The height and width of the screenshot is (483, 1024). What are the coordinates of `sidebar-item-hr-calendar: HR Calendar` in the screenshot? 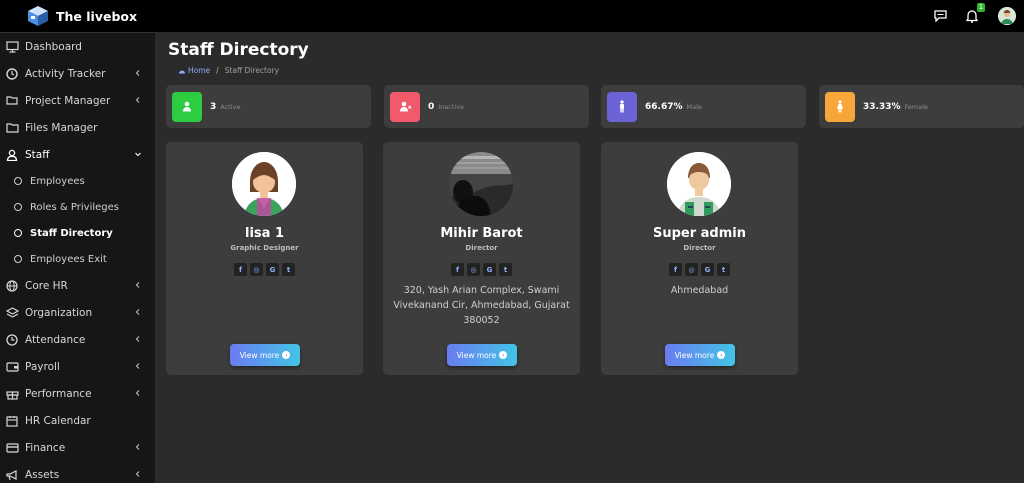 It's located at (77, 420).